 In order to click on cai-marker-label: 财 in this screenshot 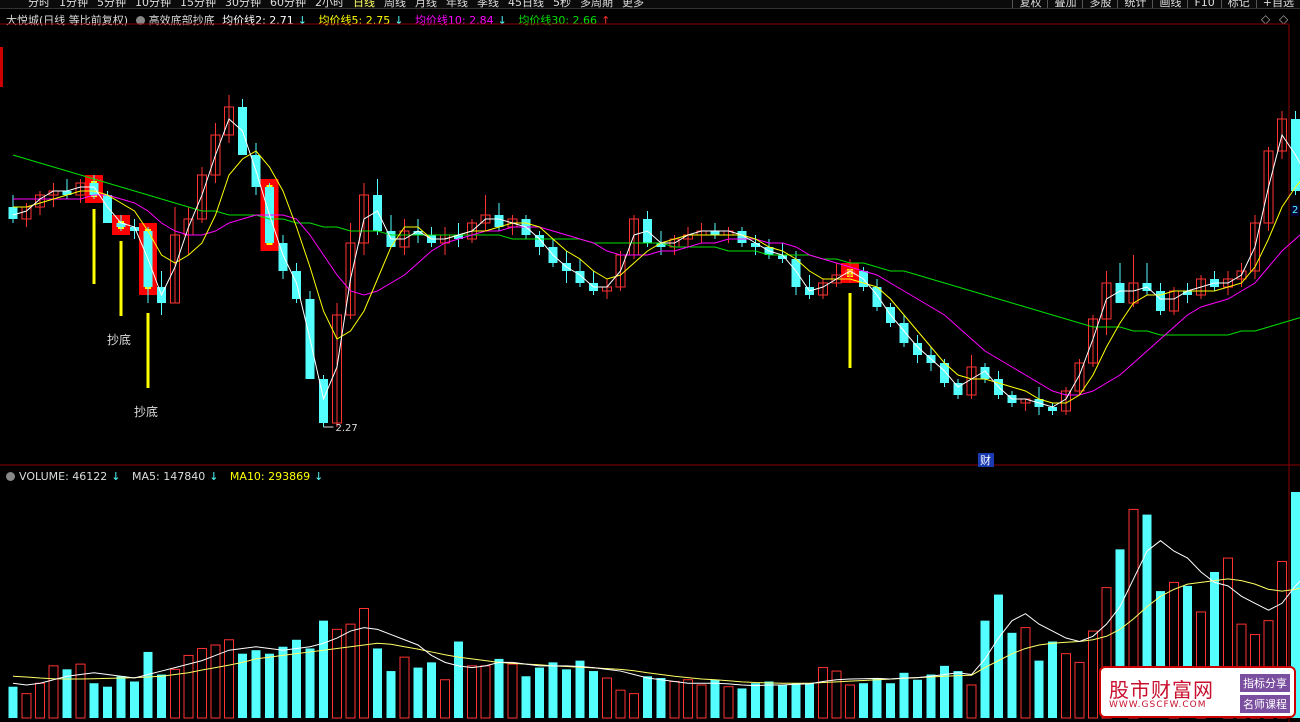, I will do `click(985, 460)`.